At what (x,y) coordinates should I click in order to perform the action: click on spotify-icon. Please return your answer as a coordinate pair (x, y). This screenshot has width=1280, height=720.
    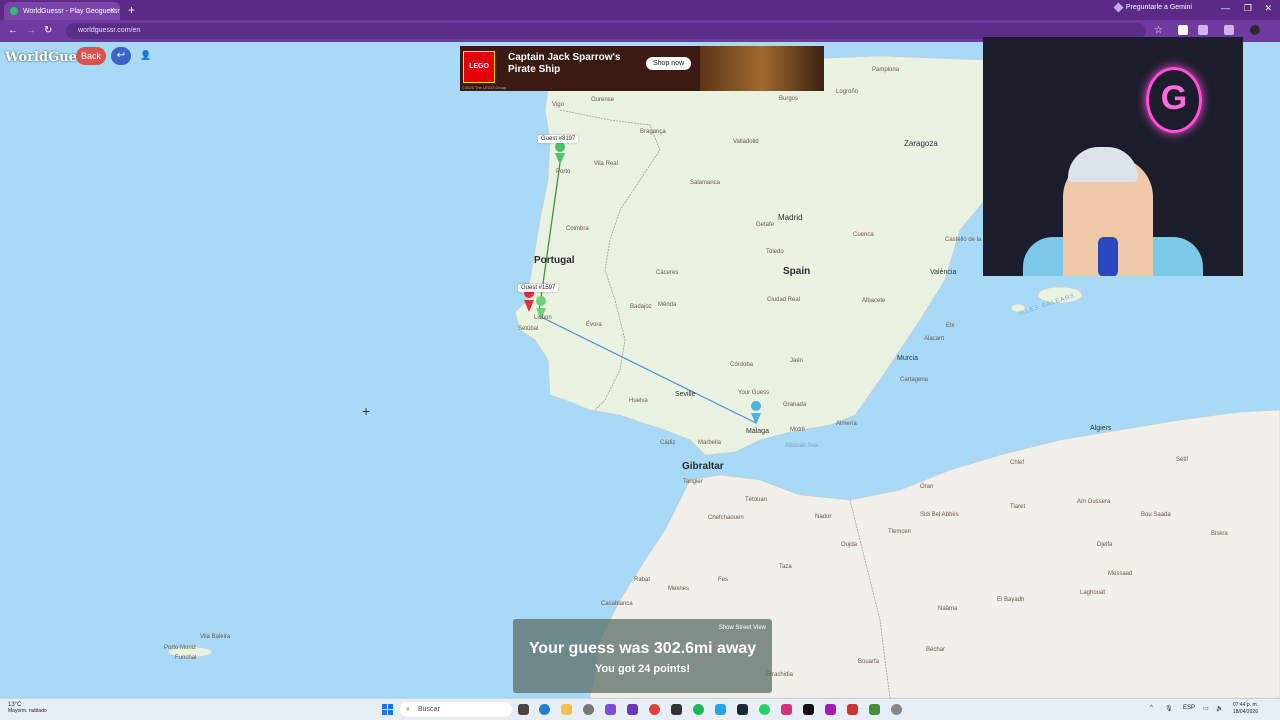
    Looking at the image, I should click on (698, 709).